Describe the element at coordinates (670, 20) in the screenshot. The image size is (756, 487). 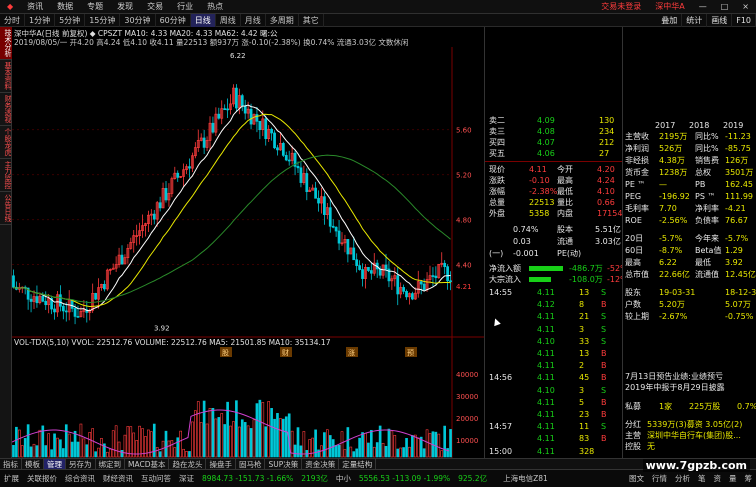
I see `toolbar-button: 叠加` at that location.